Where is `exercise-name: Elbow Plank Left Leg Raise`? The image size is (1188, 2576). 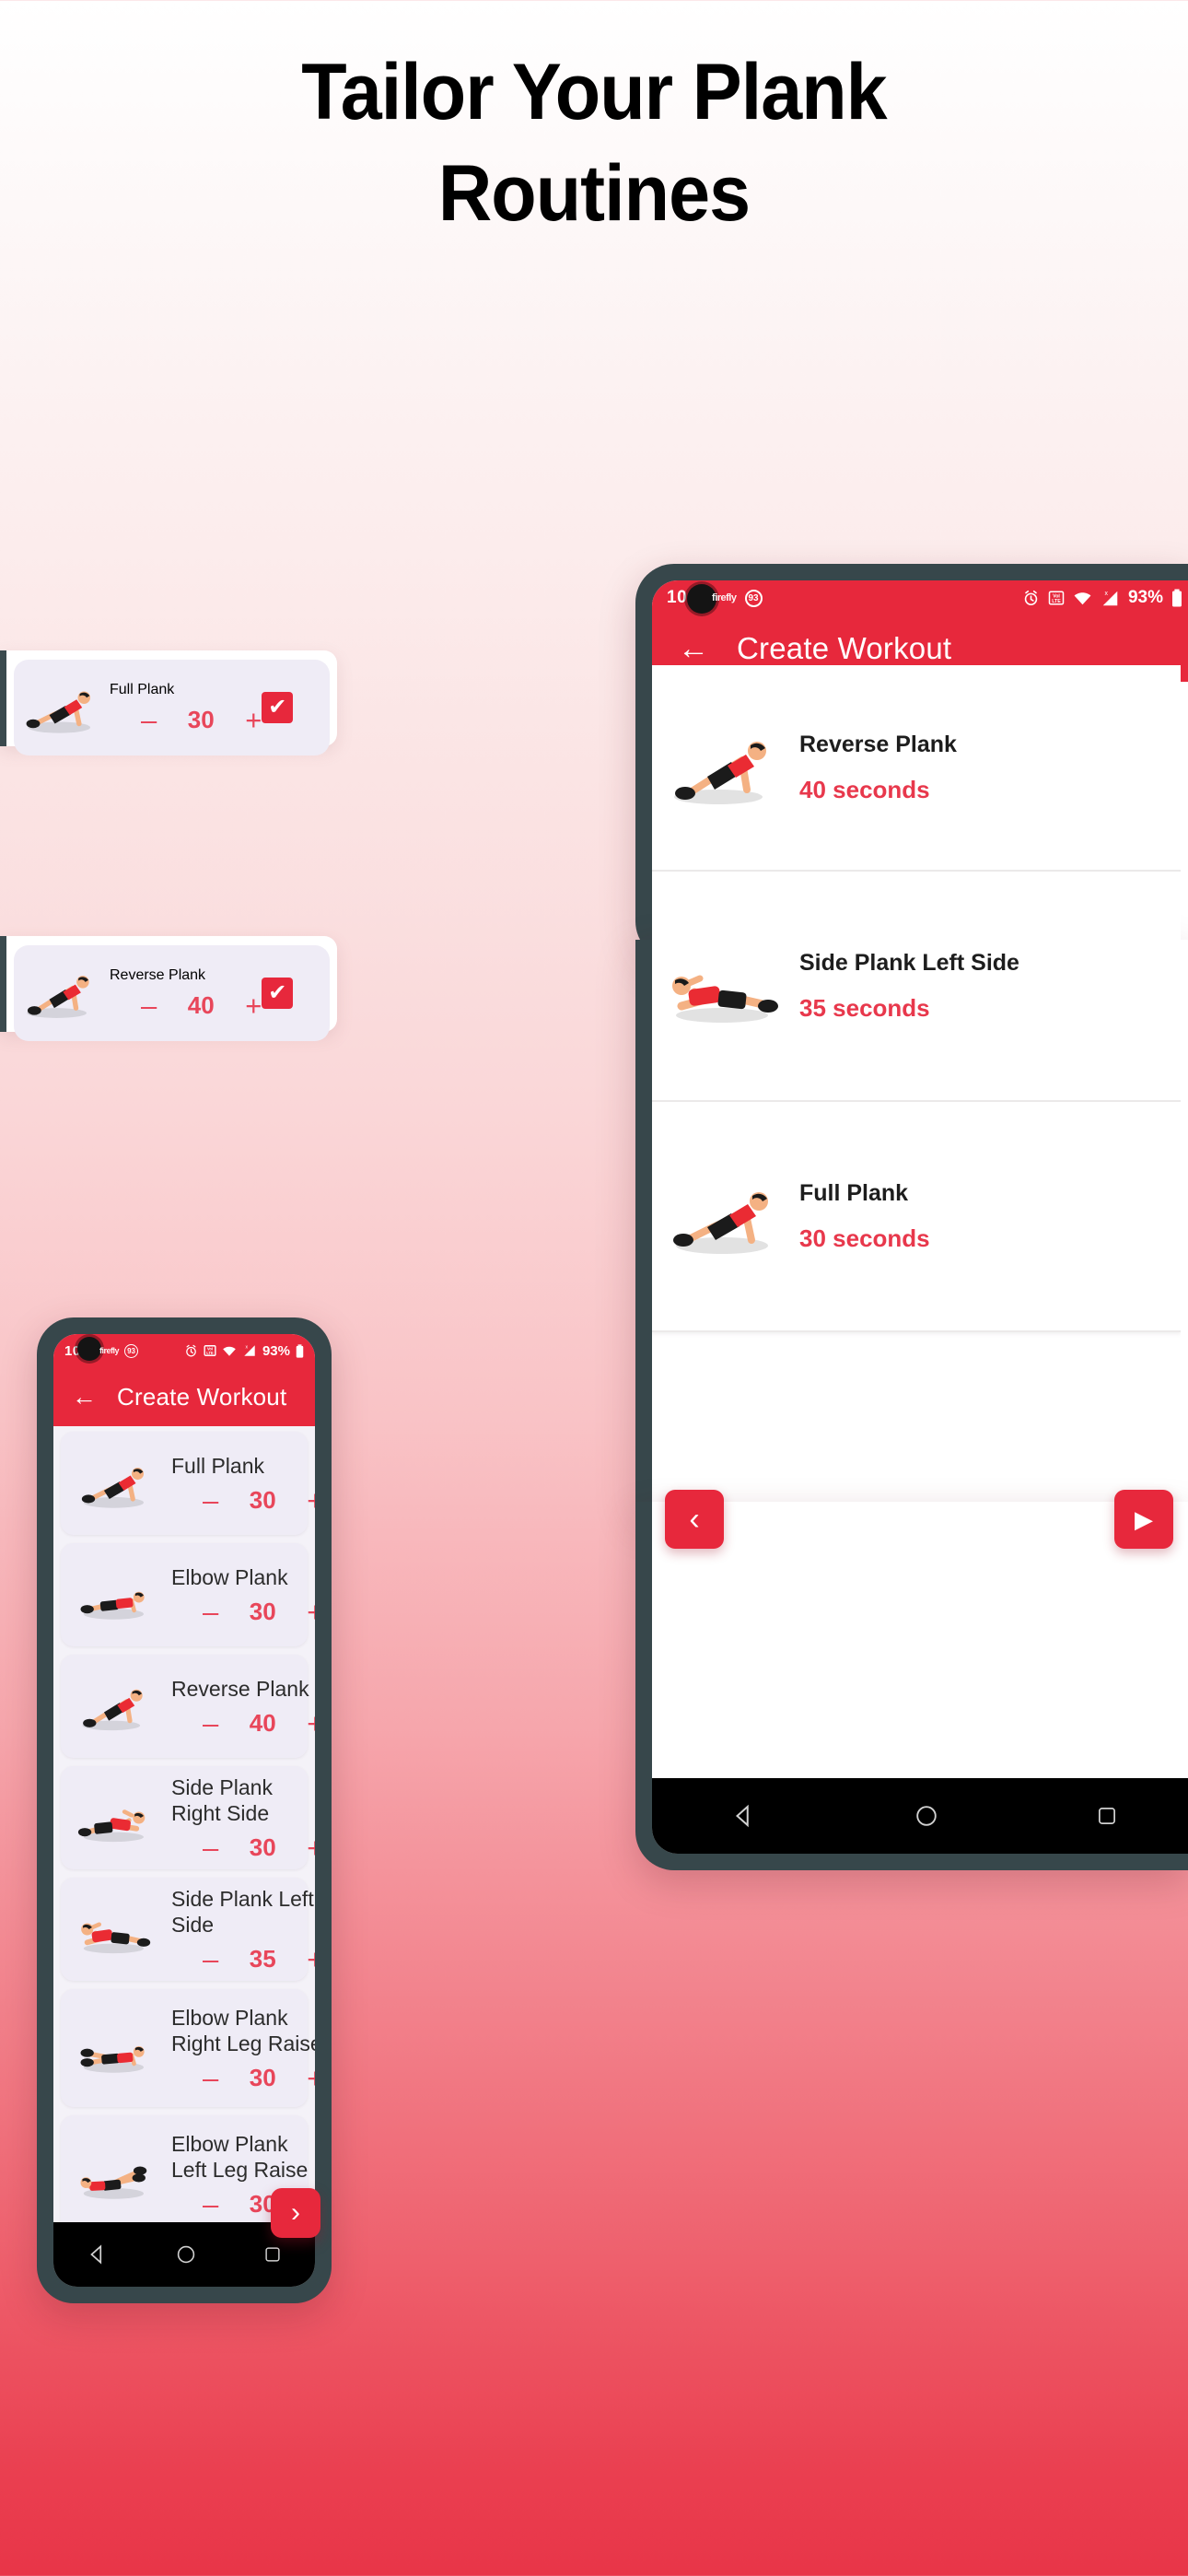 exercise-name: Elbow Plank Left Leg Raise is located at coordinates (240, 2156).